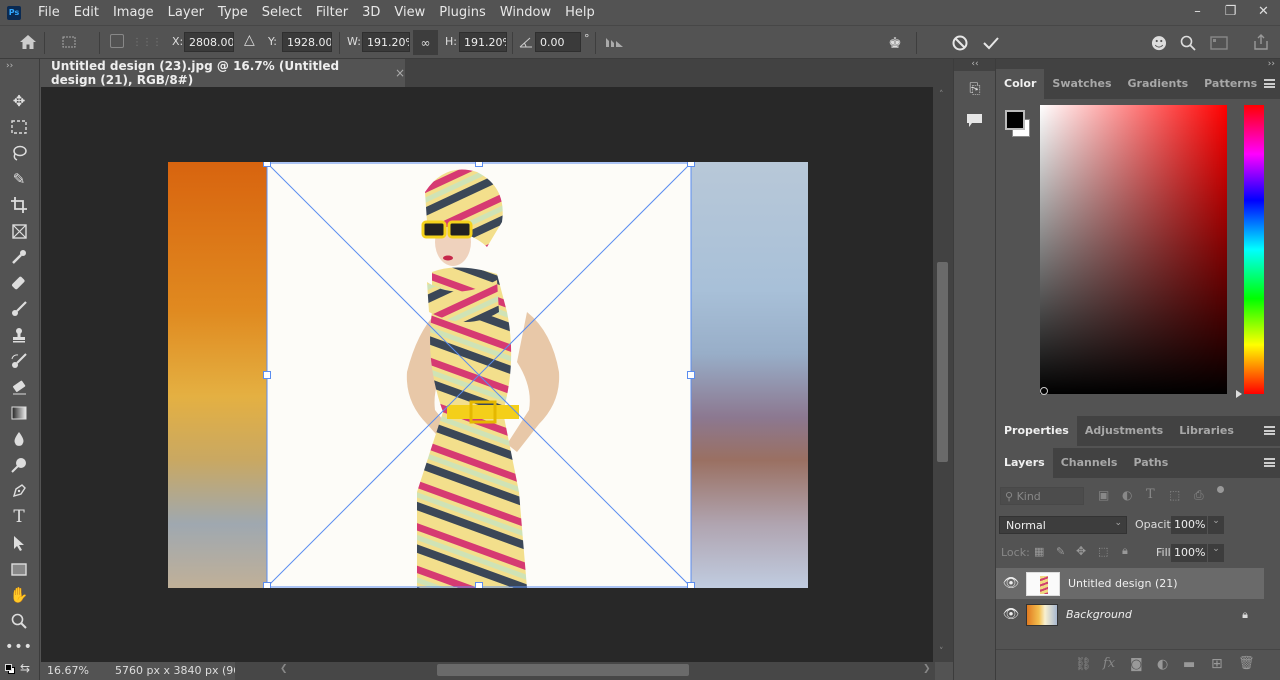  Describe the element at coordinates (19, 101) in the screenshot. I see `move-tool-icon: ✥` at that location.